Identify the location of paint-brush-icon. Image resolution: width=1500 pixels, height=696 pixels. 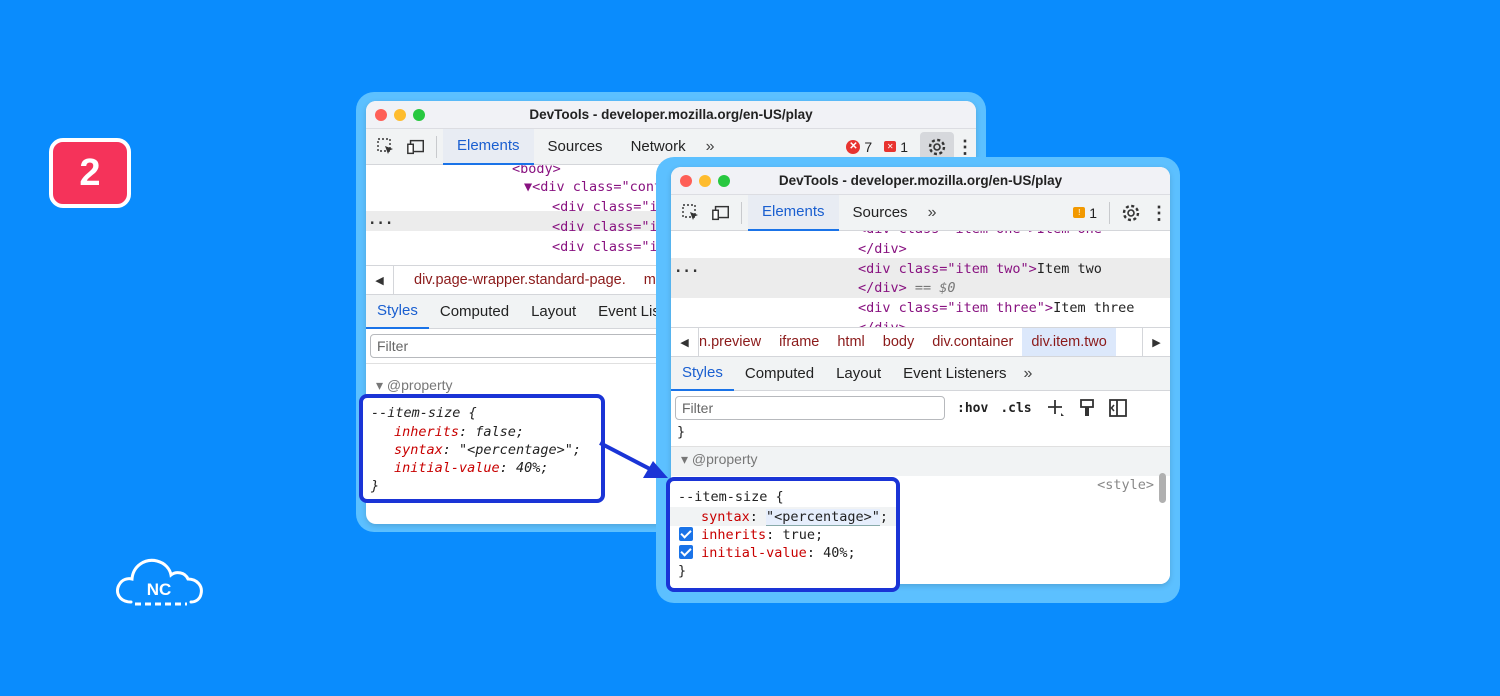
(1087, 408).